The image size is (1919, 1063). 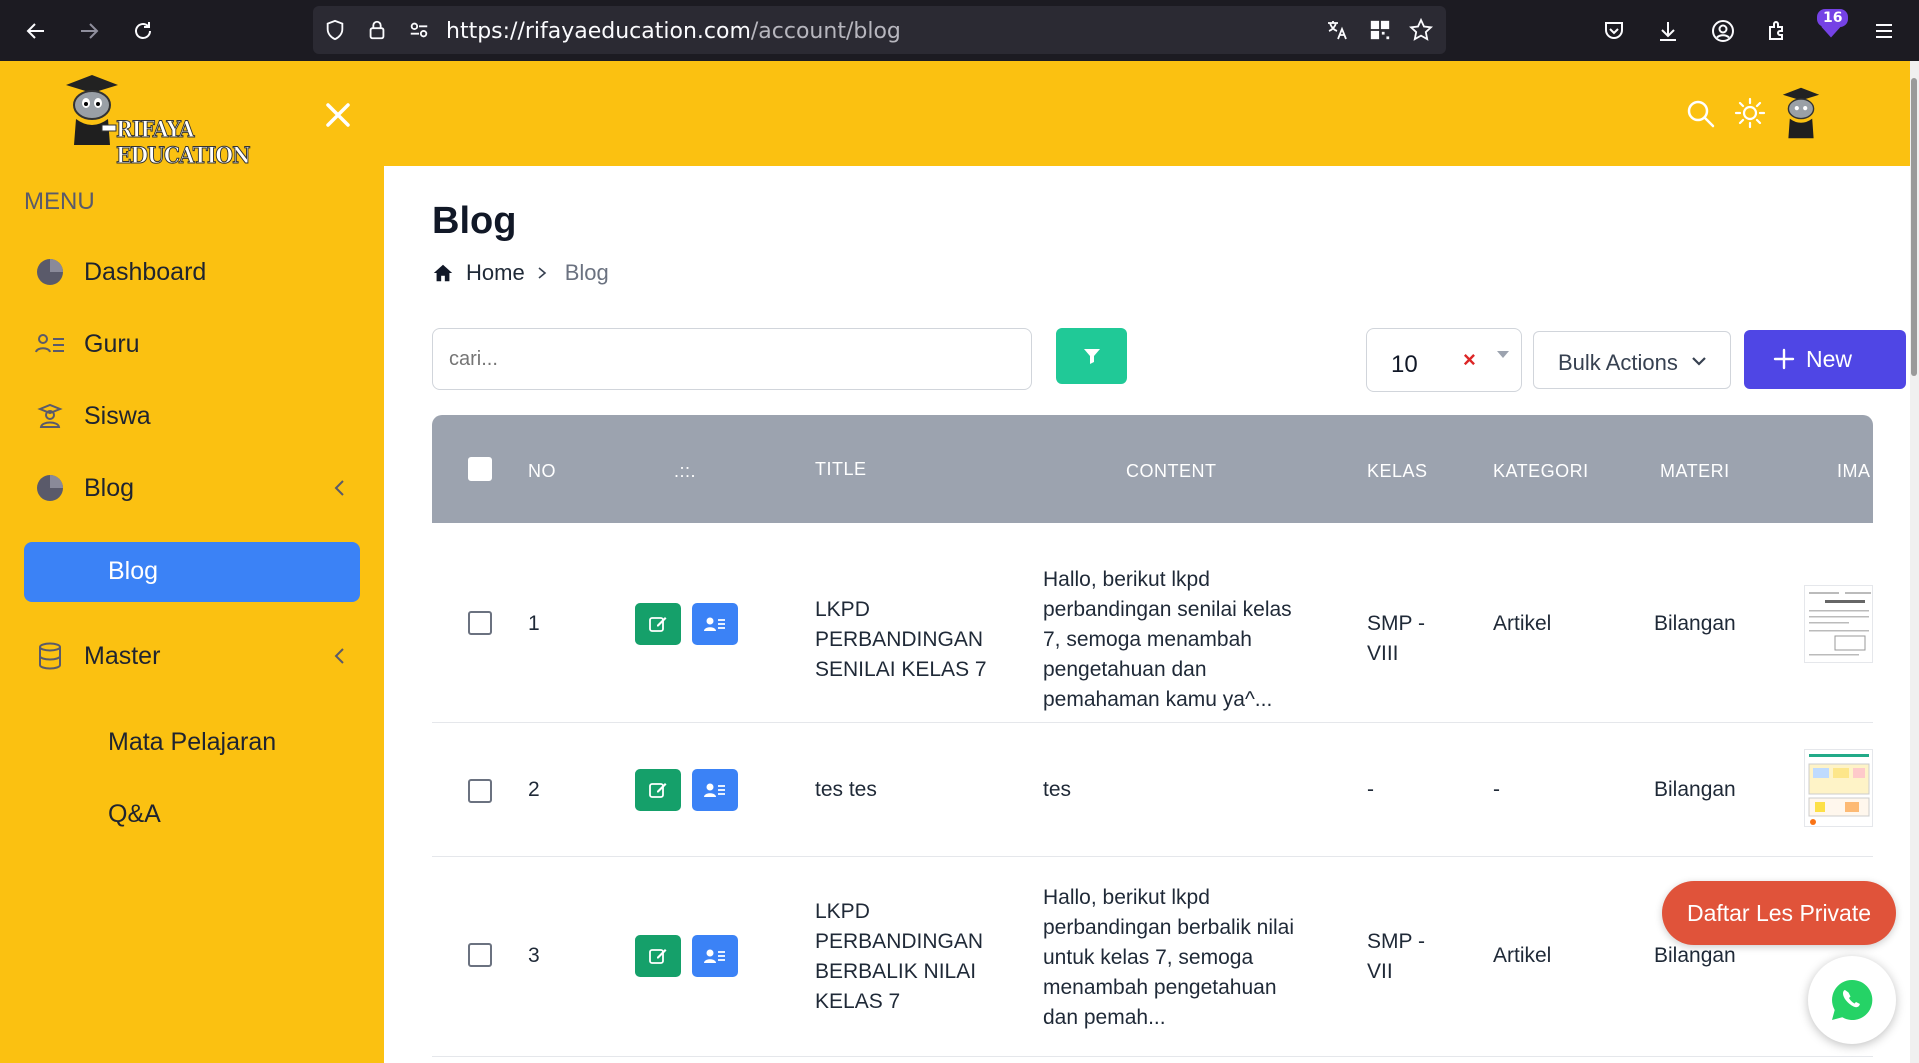 What do you see at coordinates (1614, 31) in the screenshot?
I see `pocket-icon` at bounding box center [1614, 31].